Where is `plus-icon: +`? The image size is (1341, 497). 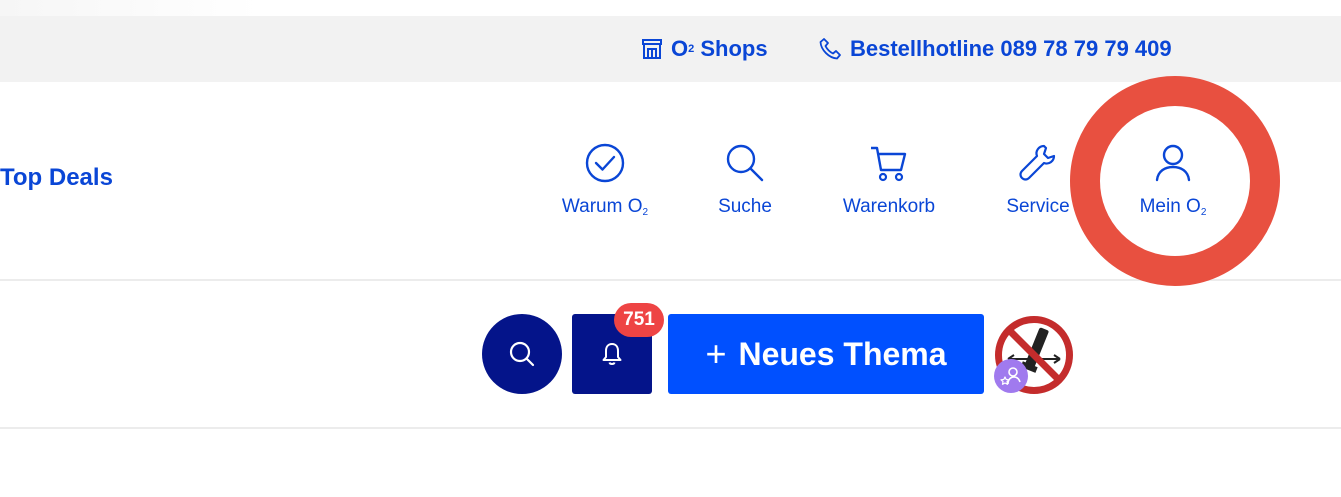 plus-icon: + is located at coordinates (716, 353).